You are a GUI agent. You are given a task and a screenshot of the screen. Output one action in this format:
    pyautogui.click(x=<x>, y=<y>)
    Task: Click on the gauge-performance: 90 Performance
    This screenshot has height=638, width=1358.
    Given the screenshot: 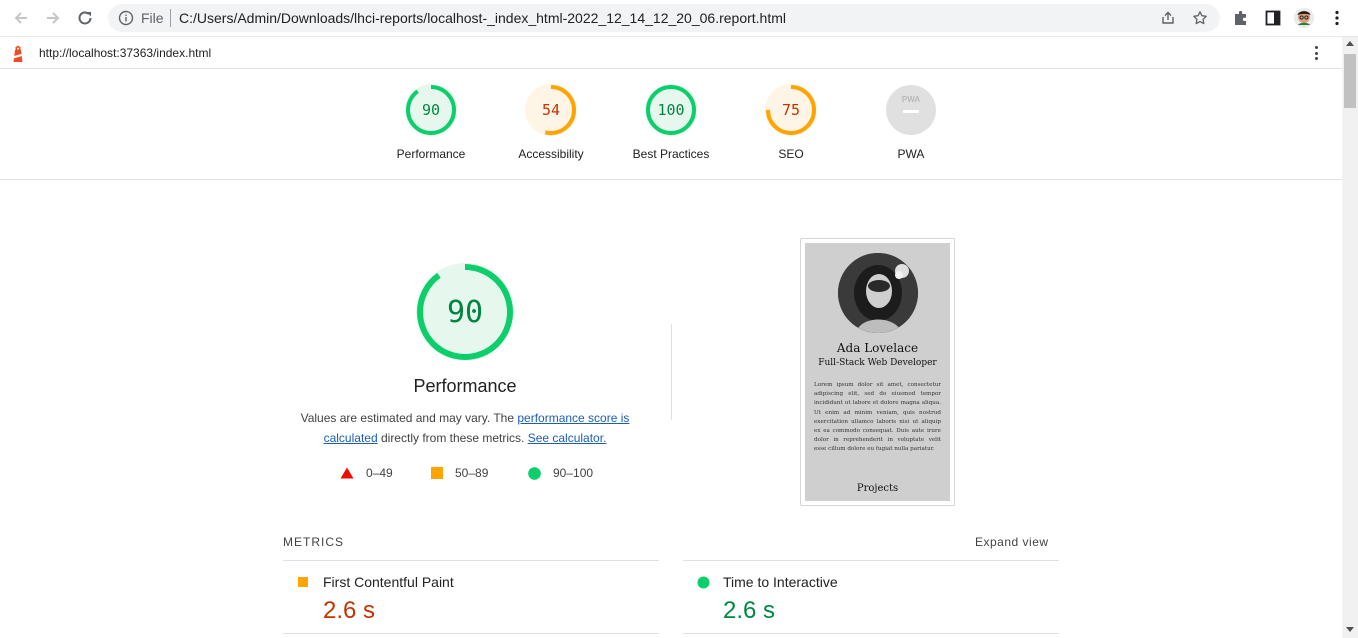 What is the action you would take?
    pyautogui.click(x=431, y=122)
    